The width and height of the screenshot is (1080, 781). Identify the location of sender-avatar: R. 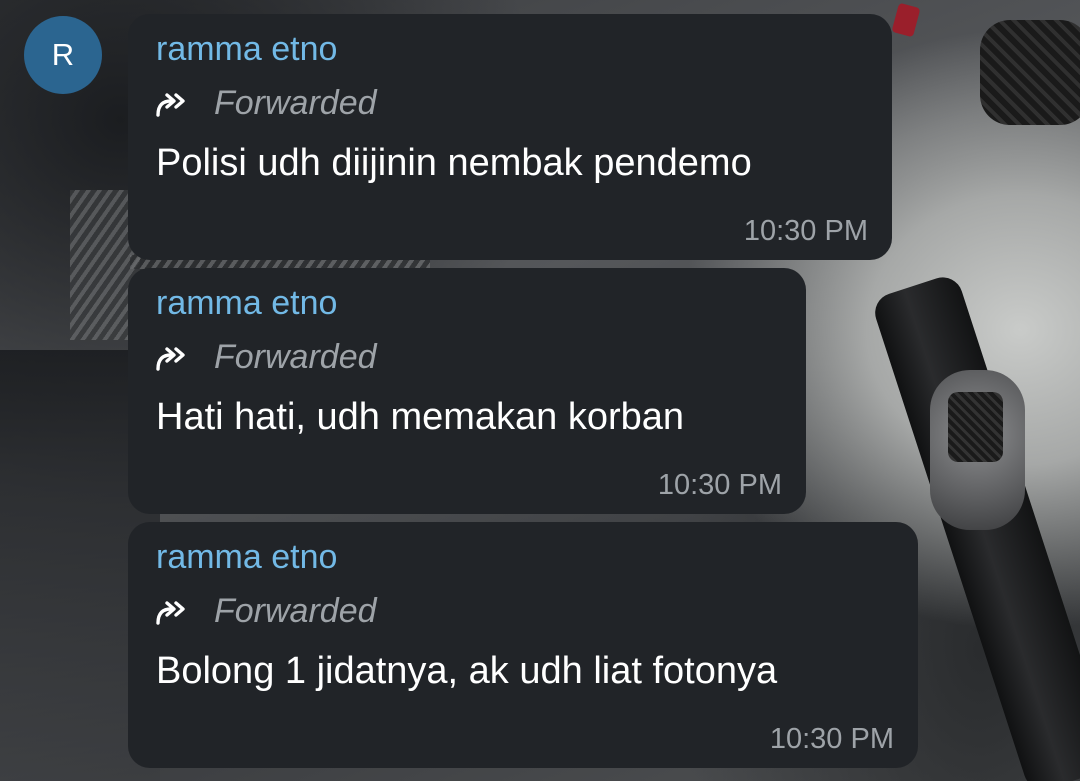
(63, 55).